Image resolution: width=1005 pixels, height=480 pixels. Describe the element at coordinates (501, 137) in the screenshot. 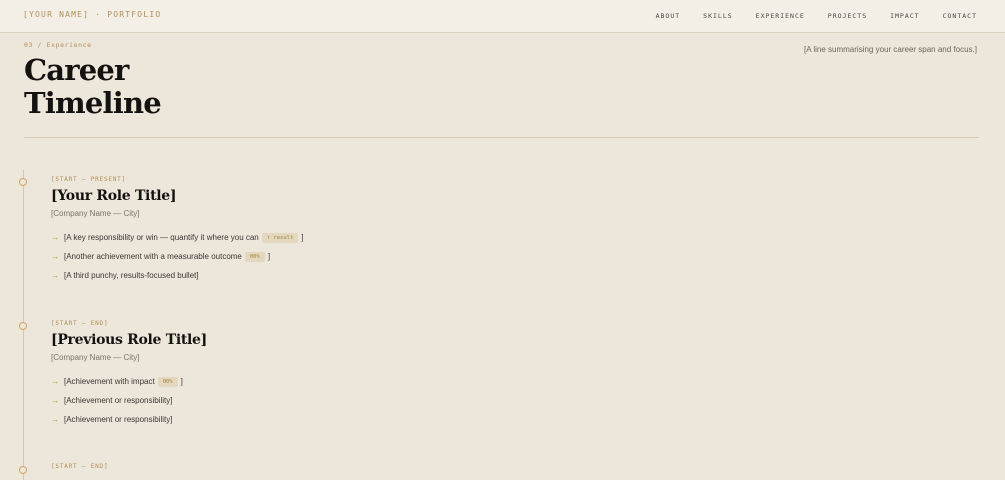

I see `section-divider` at that location.